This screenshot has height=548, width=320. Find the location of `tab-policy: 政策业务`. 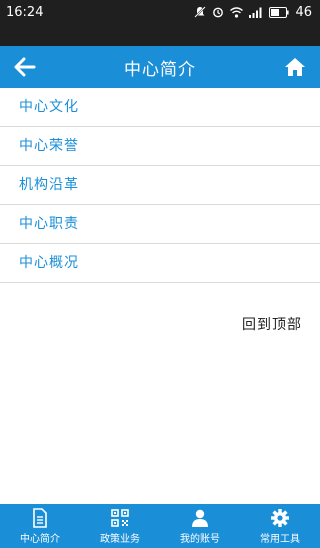

tab-policy: 政策业务 is located at coordinates (120, 526).